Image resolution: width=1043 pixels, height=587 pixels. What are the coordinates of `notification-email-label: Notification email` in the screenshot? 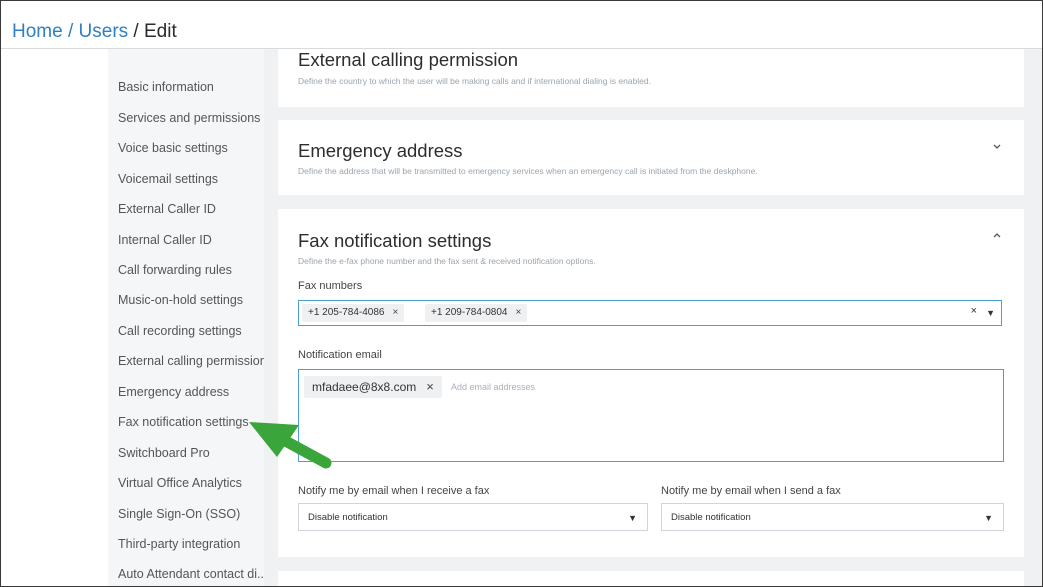 It's located at (340, 355).